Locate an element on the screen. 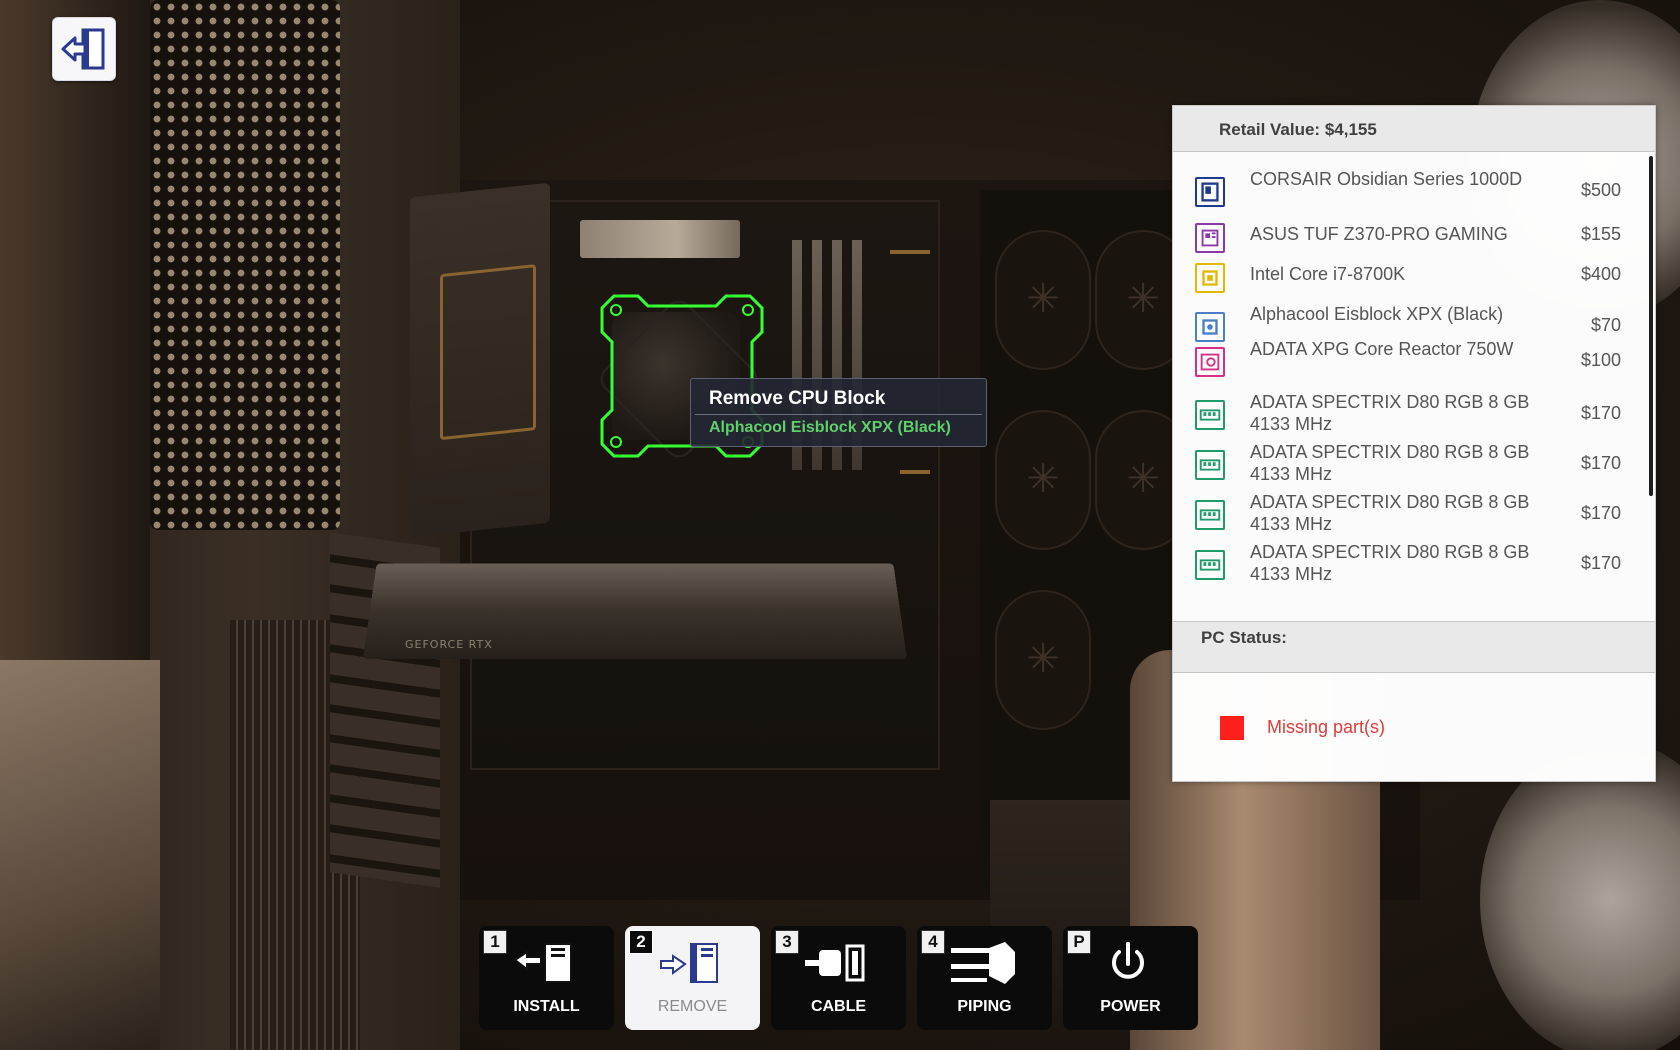 This screenshot has height=1050, width=1680. tool-cable-button: 3 CABLE is located at coordinates (838, 978).